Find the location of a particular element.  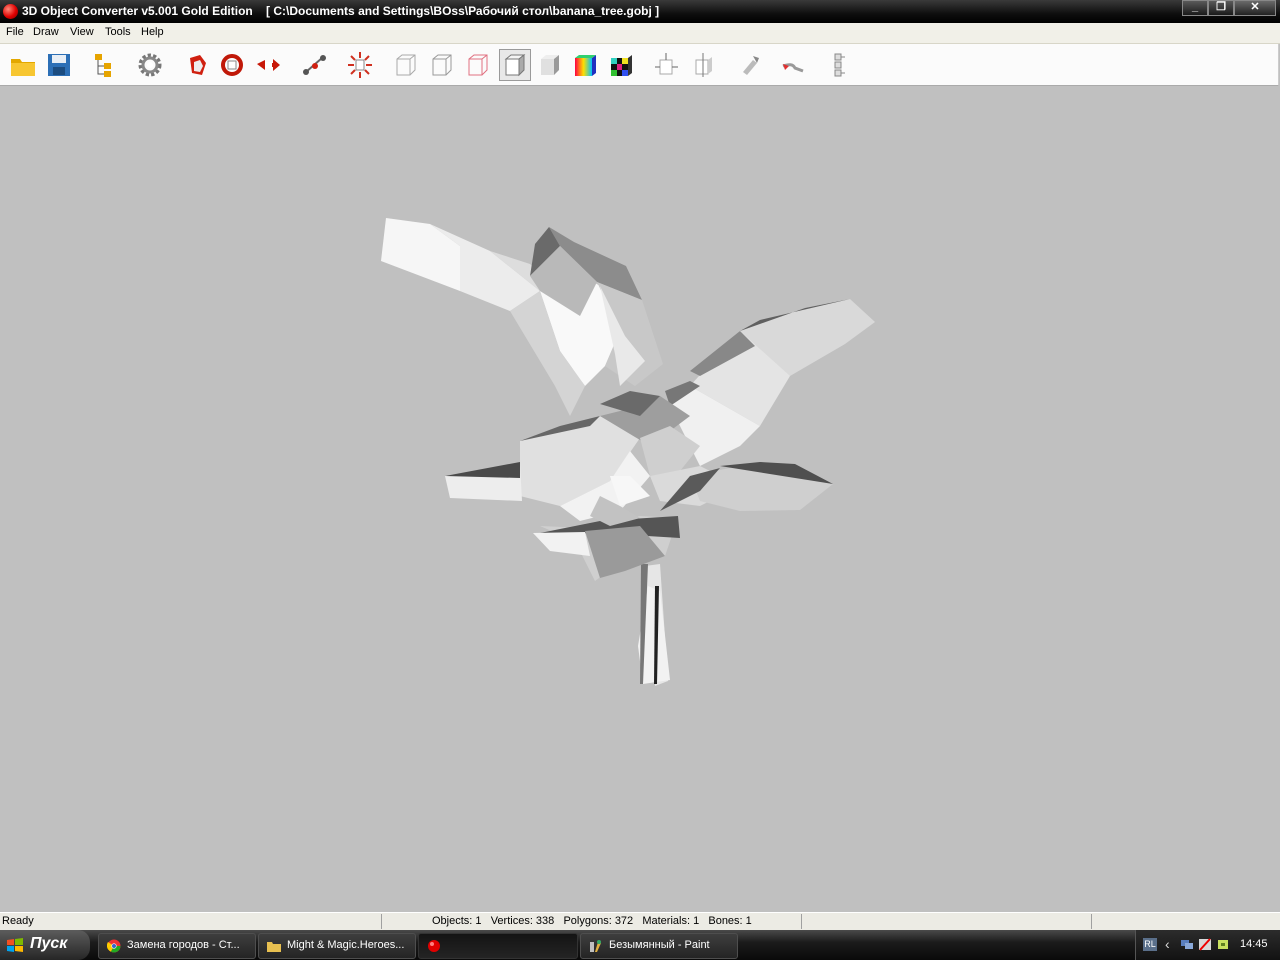

settings-gear-icon is located at coordinates (150, 65).